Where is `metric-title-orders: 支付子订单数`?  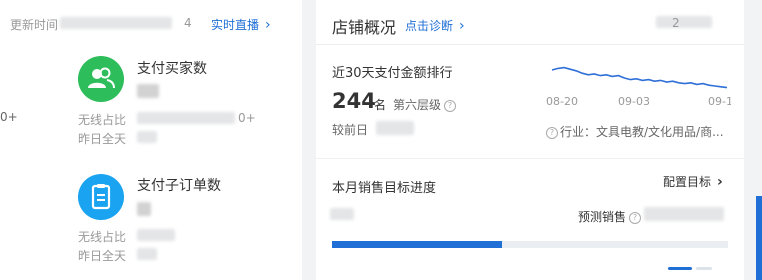 metric-title-orders: 支付子订单数 is located at coordinates (179, 186).